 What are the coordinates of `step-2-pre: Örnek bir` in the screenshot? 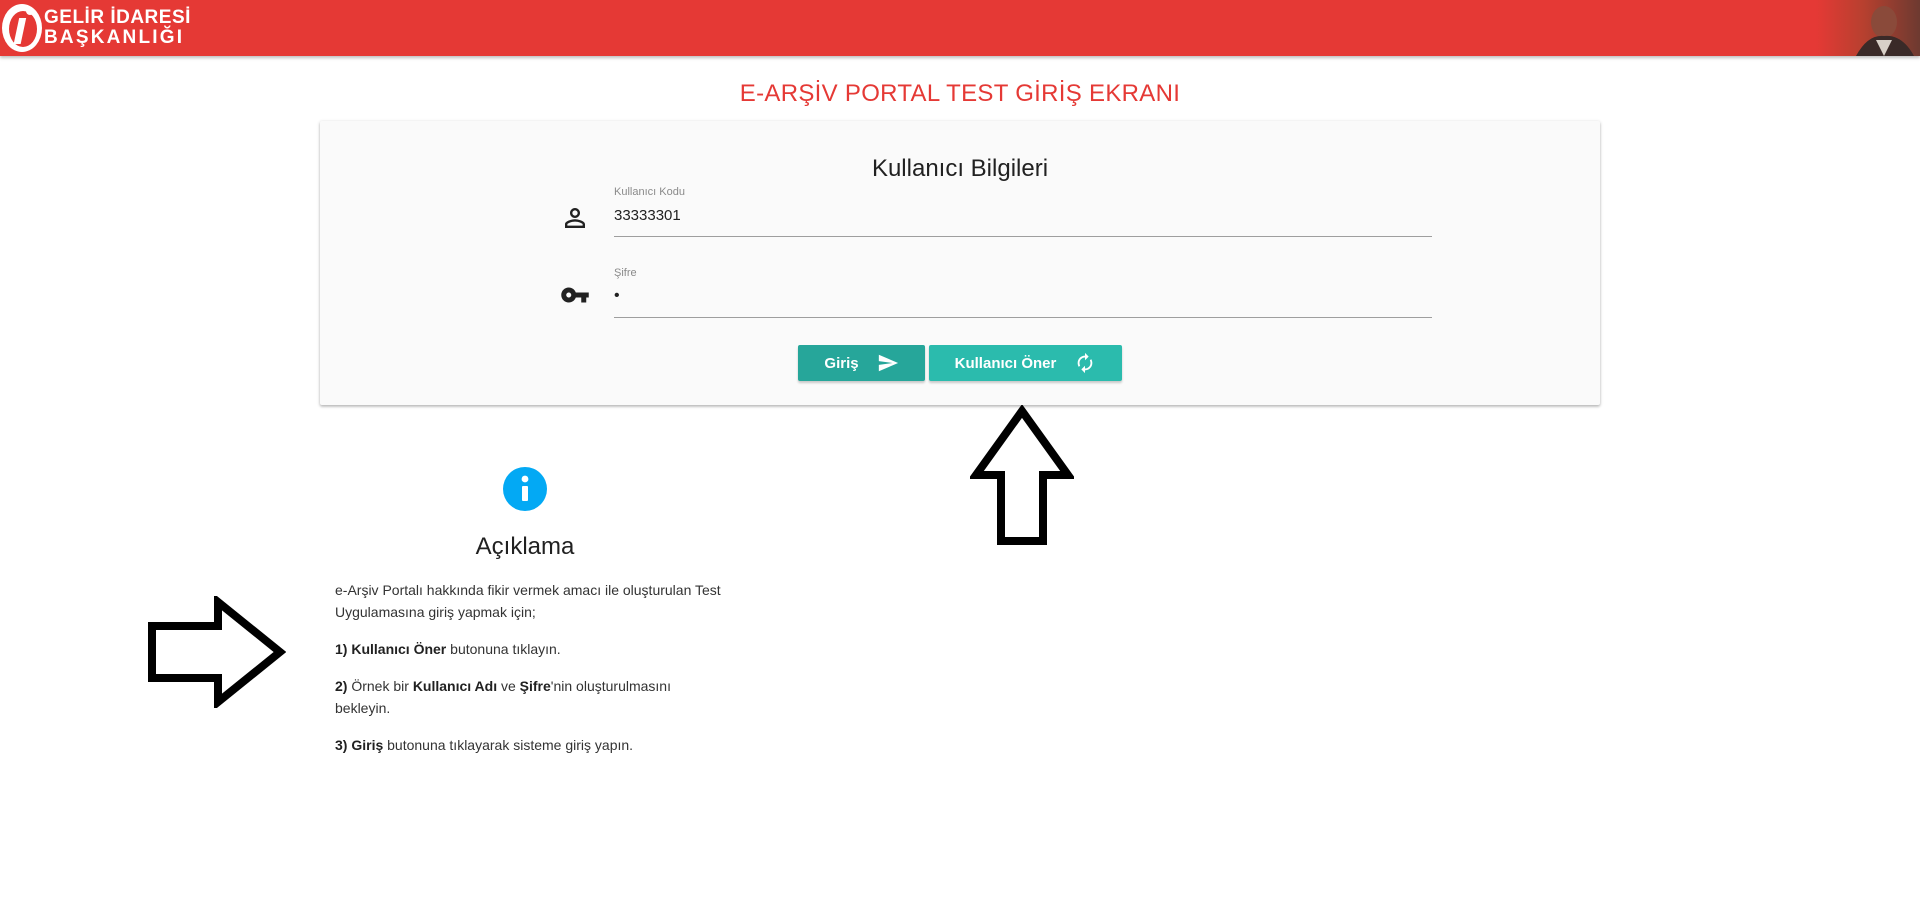 It's located at (380, 686).